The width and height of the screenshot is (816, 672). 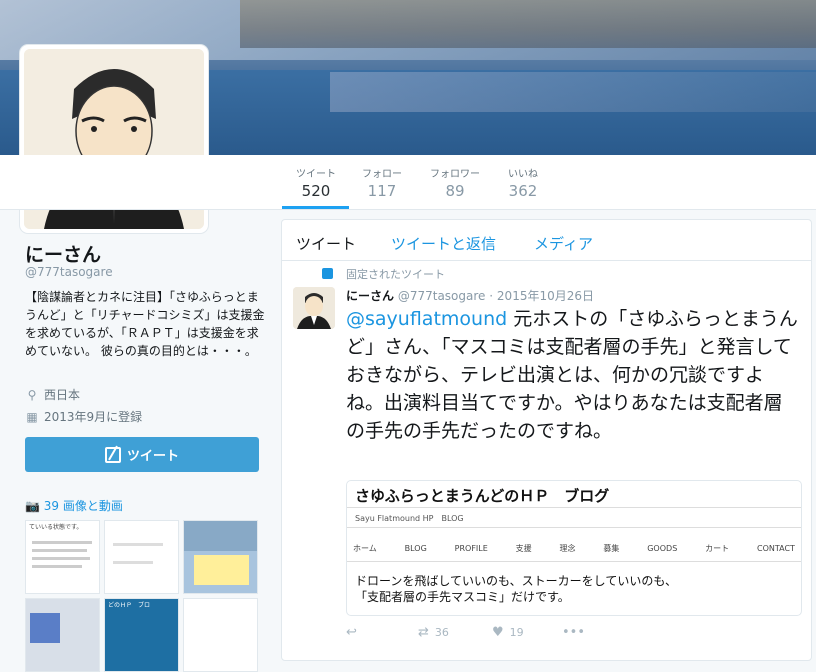 I want to click on card-menu-item: BLOG, so click(x=415, y=548).